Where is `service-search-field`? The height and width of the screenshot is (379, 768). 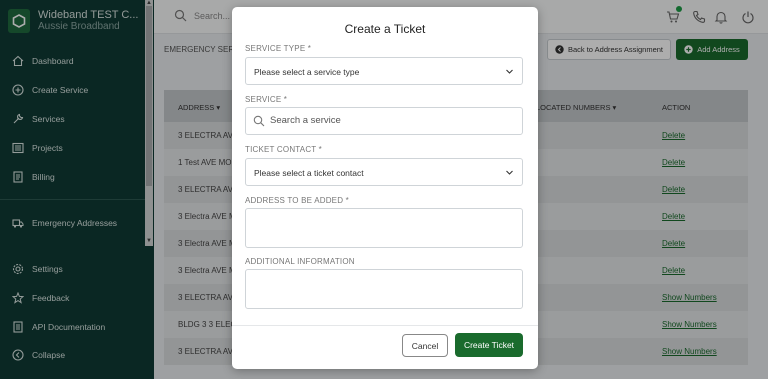
service-search-field is located at coordinates (384, 121).